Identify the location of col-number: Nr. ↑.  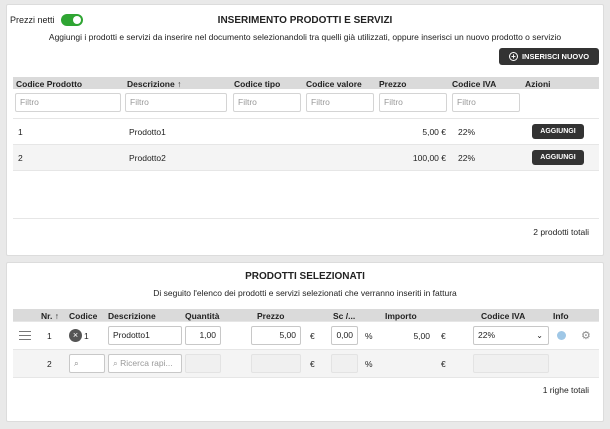
(50, 316).